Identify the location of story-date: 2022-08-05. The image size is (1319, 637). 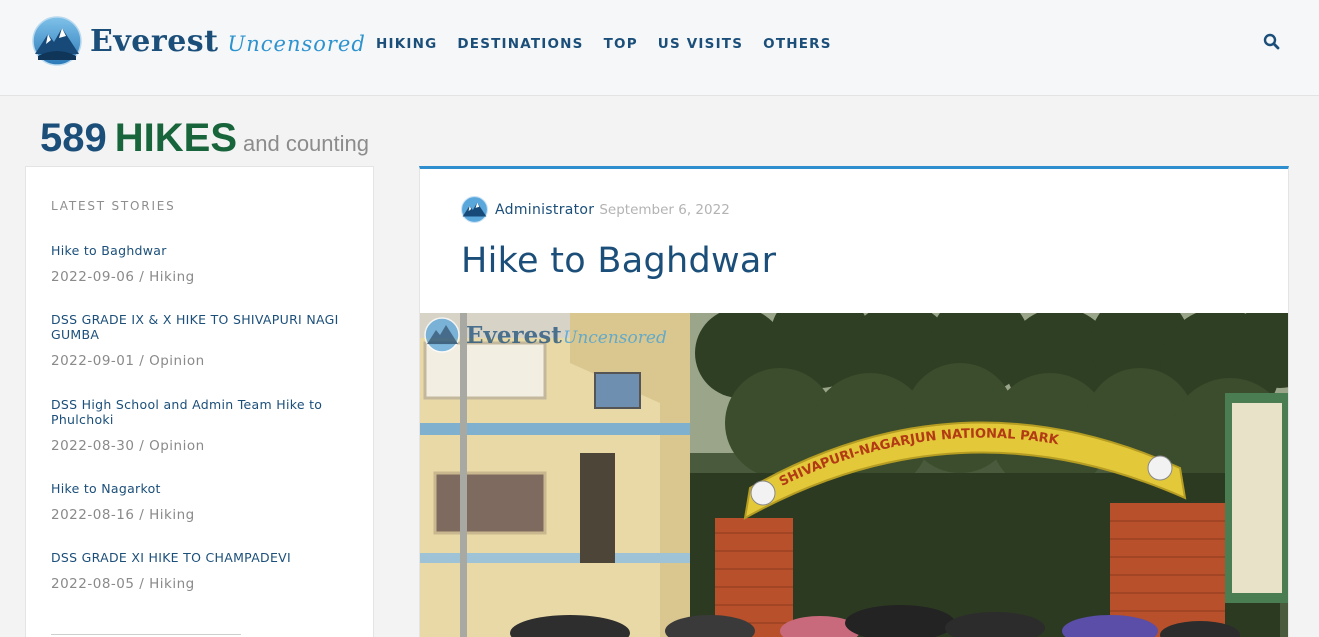
(93, 584).